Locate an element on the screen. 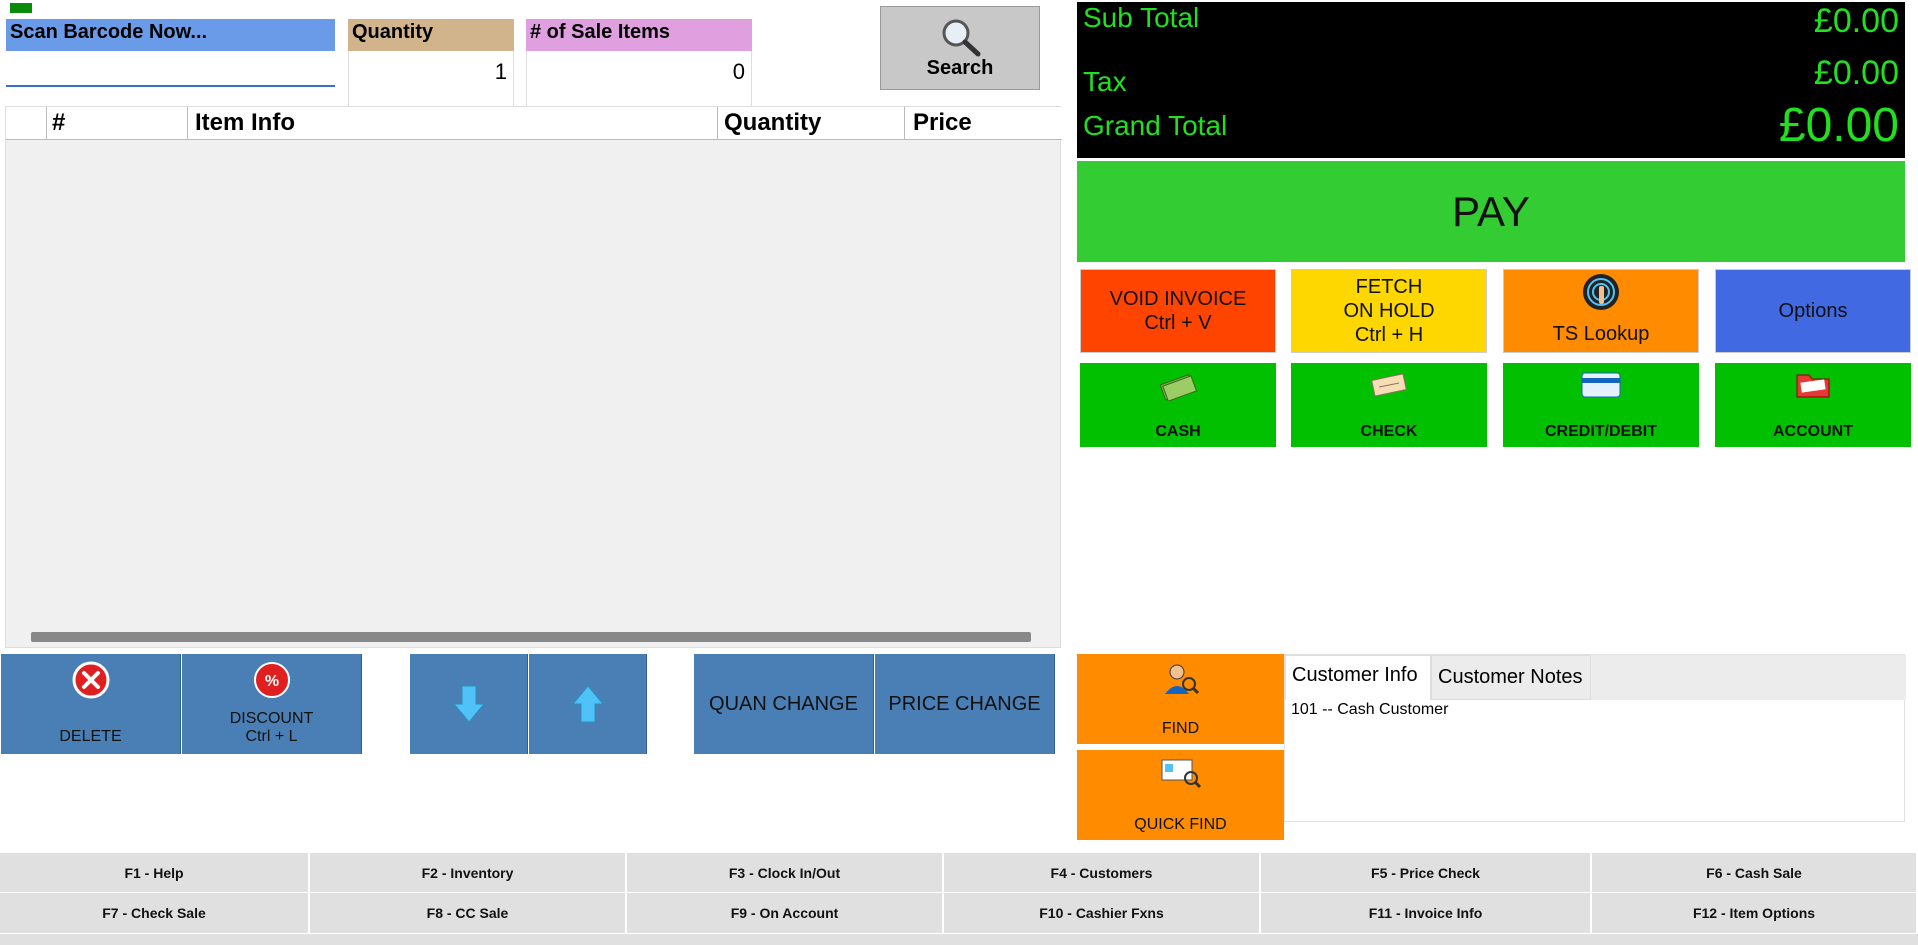  fetch-on-hold-button: FETCH ON HOLD Ctrl + H is located at coordinates (1389, 311).